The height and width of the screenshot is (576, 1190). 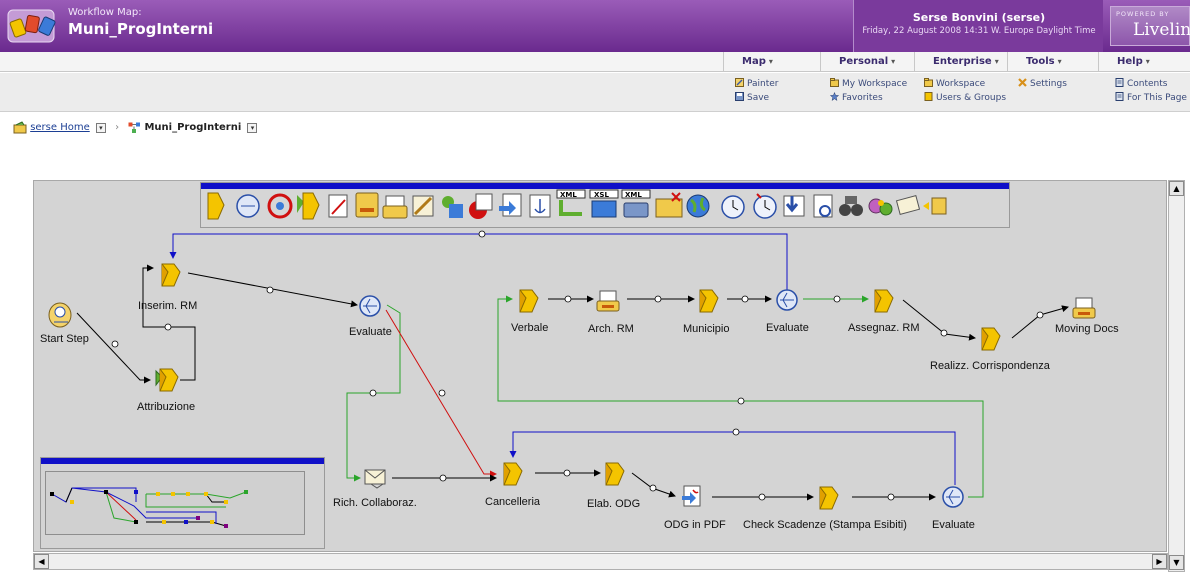 I want to click on start-step-icon, so click(x=60, y=315).